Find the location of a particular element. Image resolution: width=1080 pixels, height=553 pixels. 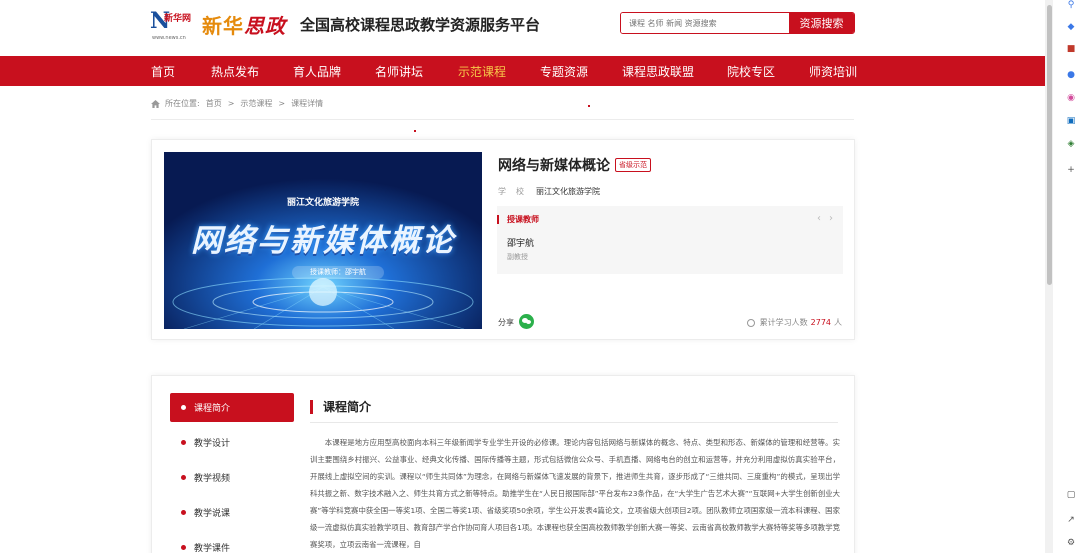

external-icon: ↗ is located at coordinates (1071, 520).